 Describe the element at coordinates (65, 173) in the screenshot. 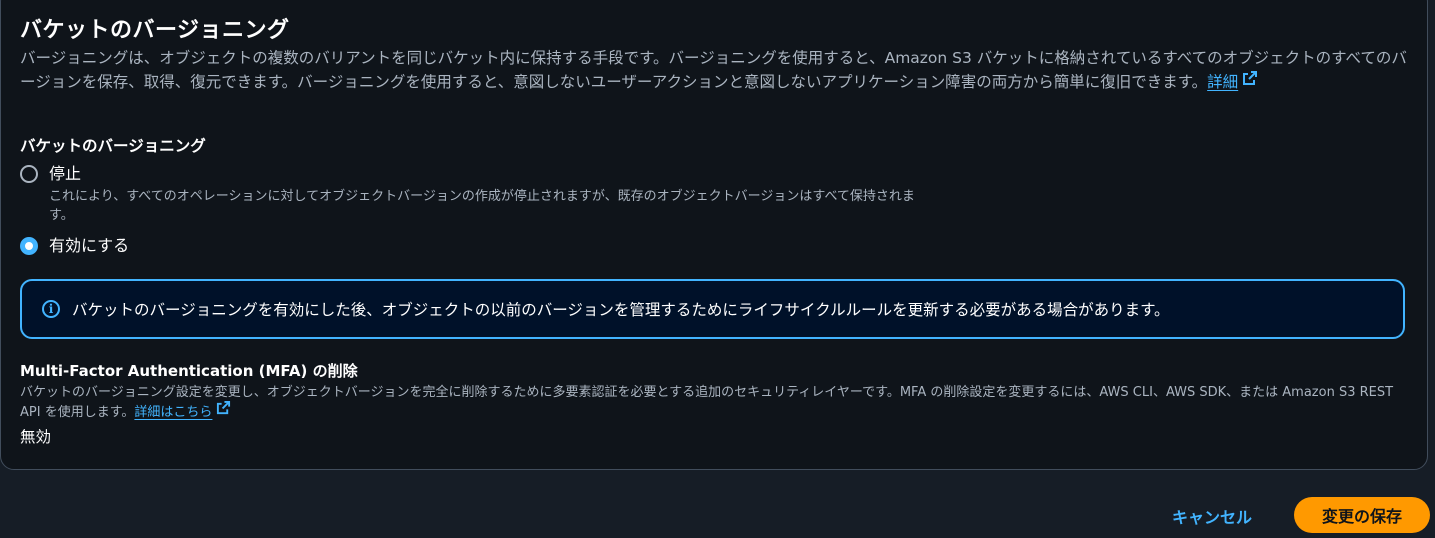

I see `radio-label-suspend: 停止` at that location.